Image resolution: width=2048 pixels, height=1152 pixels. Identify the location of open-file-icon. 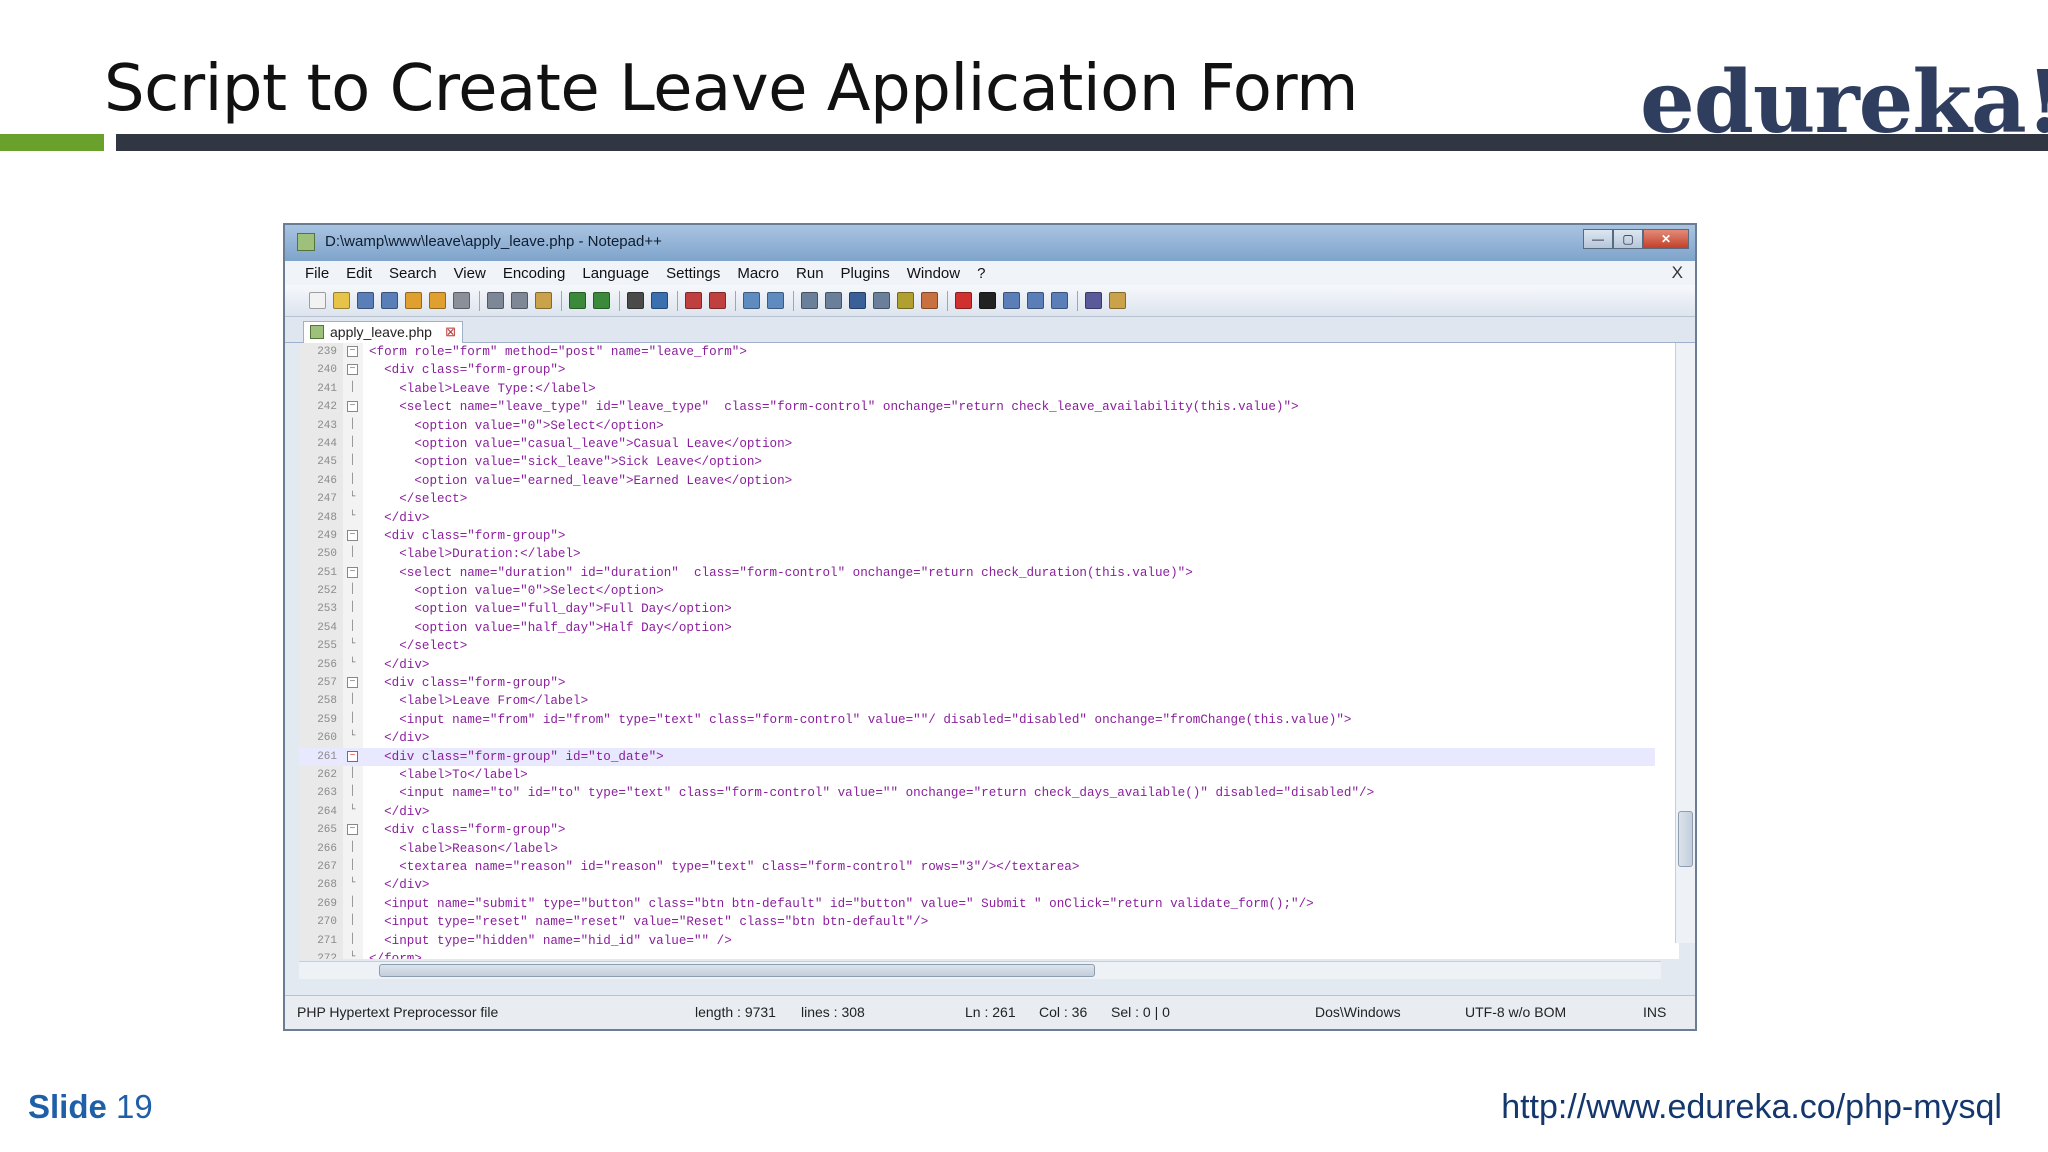
(341, 300).